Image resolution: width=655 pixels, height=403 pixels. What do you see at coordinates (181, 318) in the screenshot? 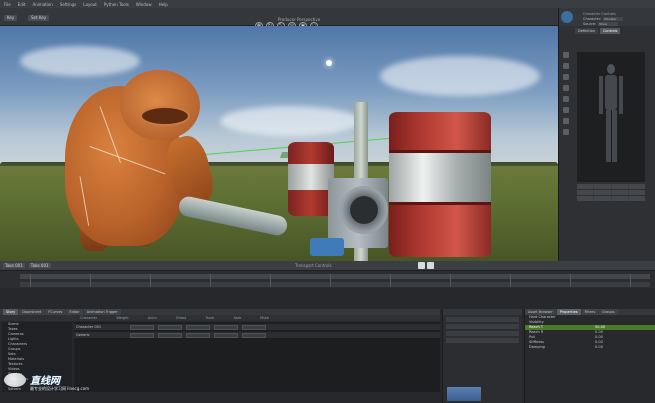
I see `column-header: Ghost` at bounding box center [181, 318].